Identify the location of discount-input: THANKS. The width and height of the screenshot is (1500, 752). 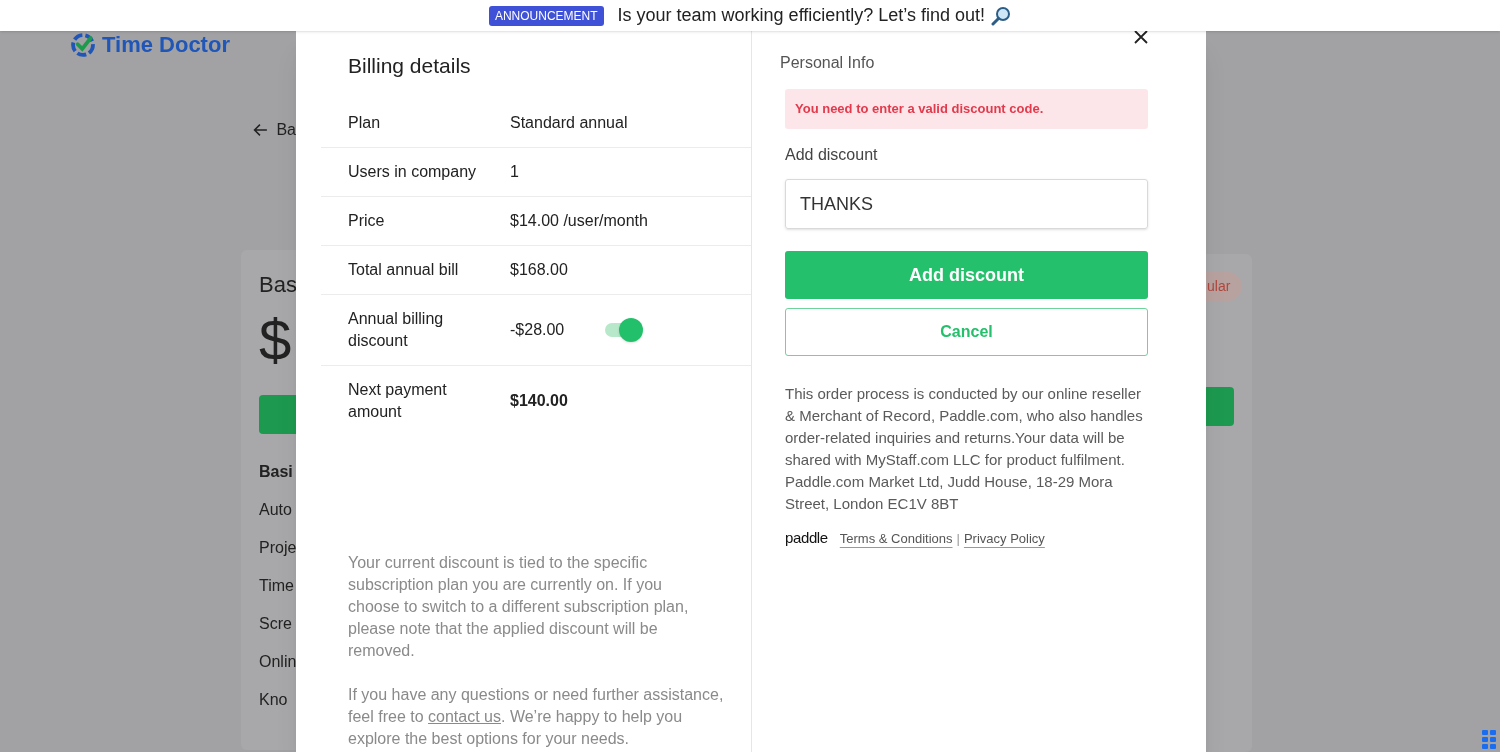
(966, 204).